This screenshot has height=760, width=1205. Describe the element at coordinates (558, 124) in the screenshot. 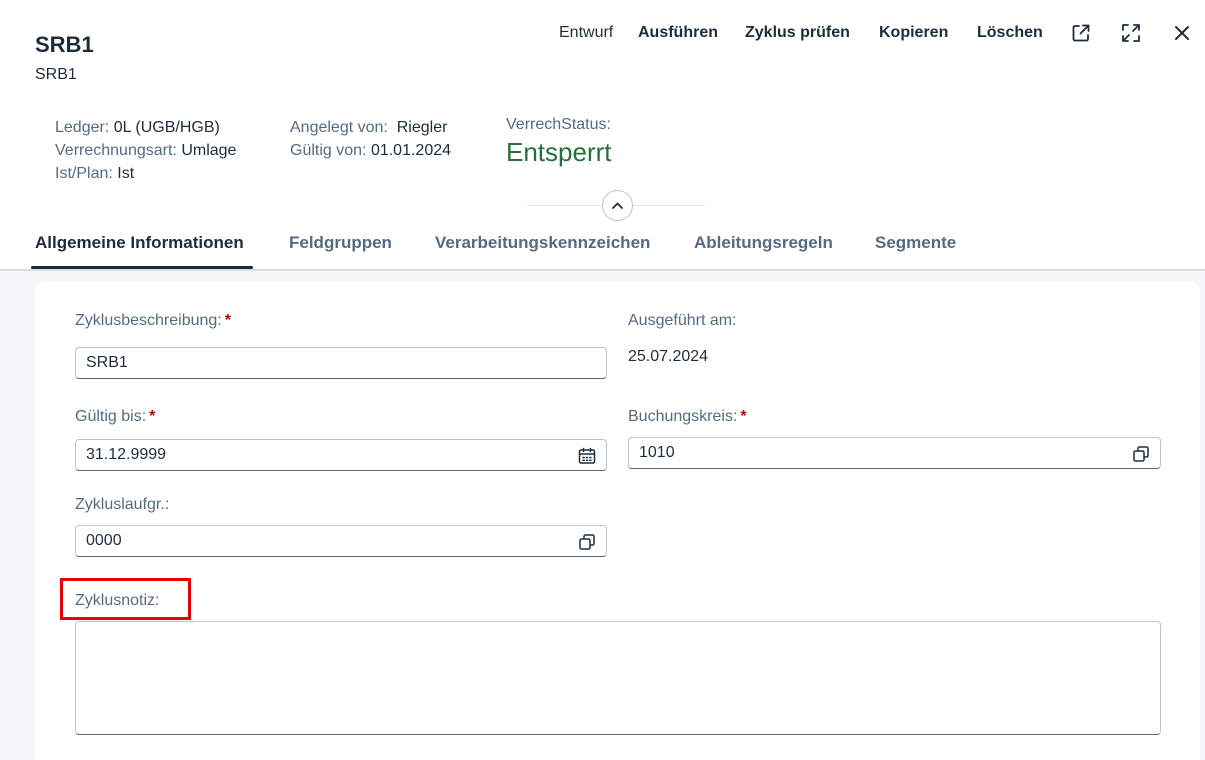

I see `status-label: VerrechStatus:` at that location.